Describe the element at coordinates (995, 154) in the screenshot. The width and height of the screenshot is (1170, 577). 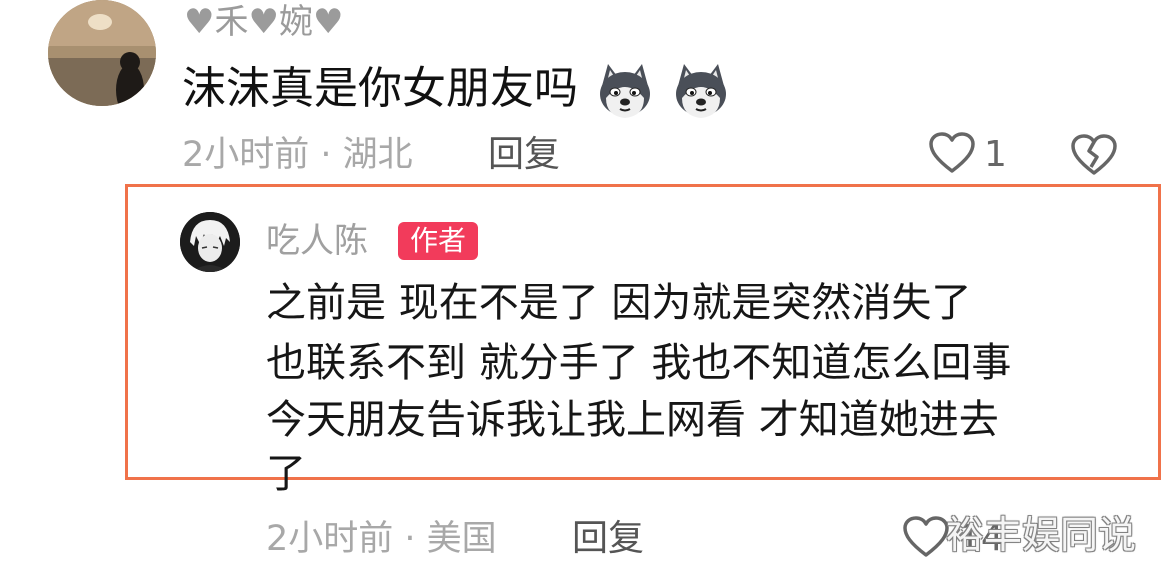
I see `like-count: 1` at that location.